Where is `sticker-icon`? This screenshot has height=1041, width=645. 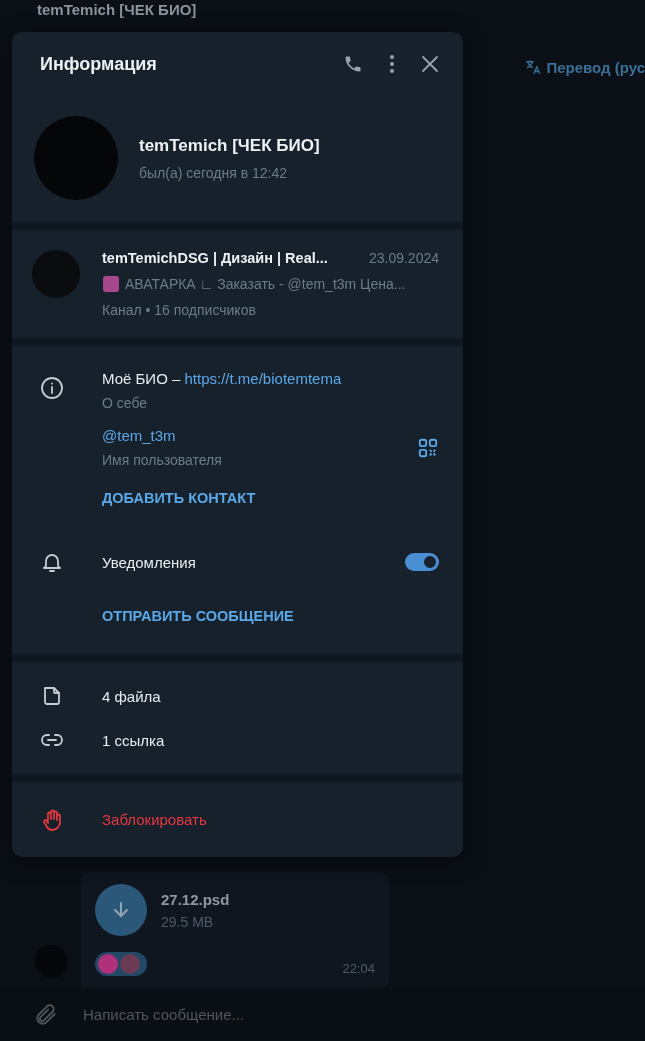 sticker-icon is located at coordinates (130, 964).